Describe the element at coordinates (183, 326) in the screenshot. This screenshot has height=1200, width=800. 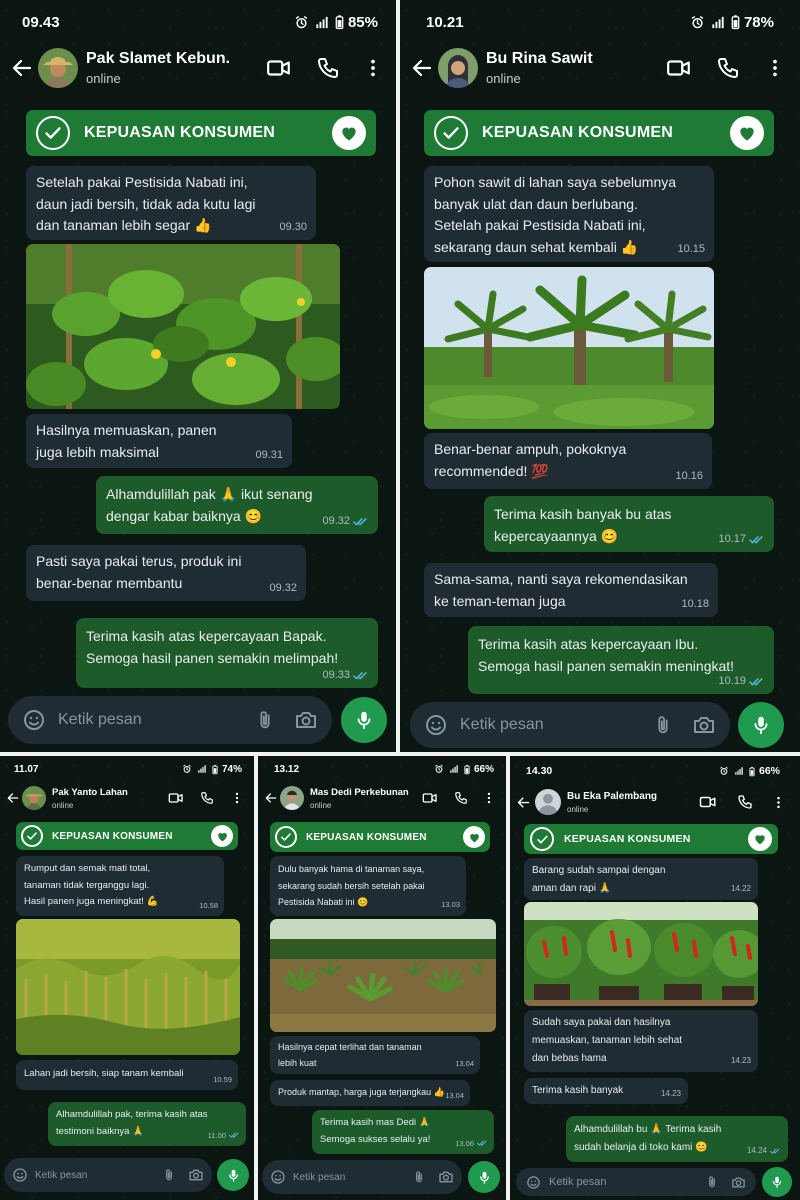
I see `cucumber-plant-photo` at that location.